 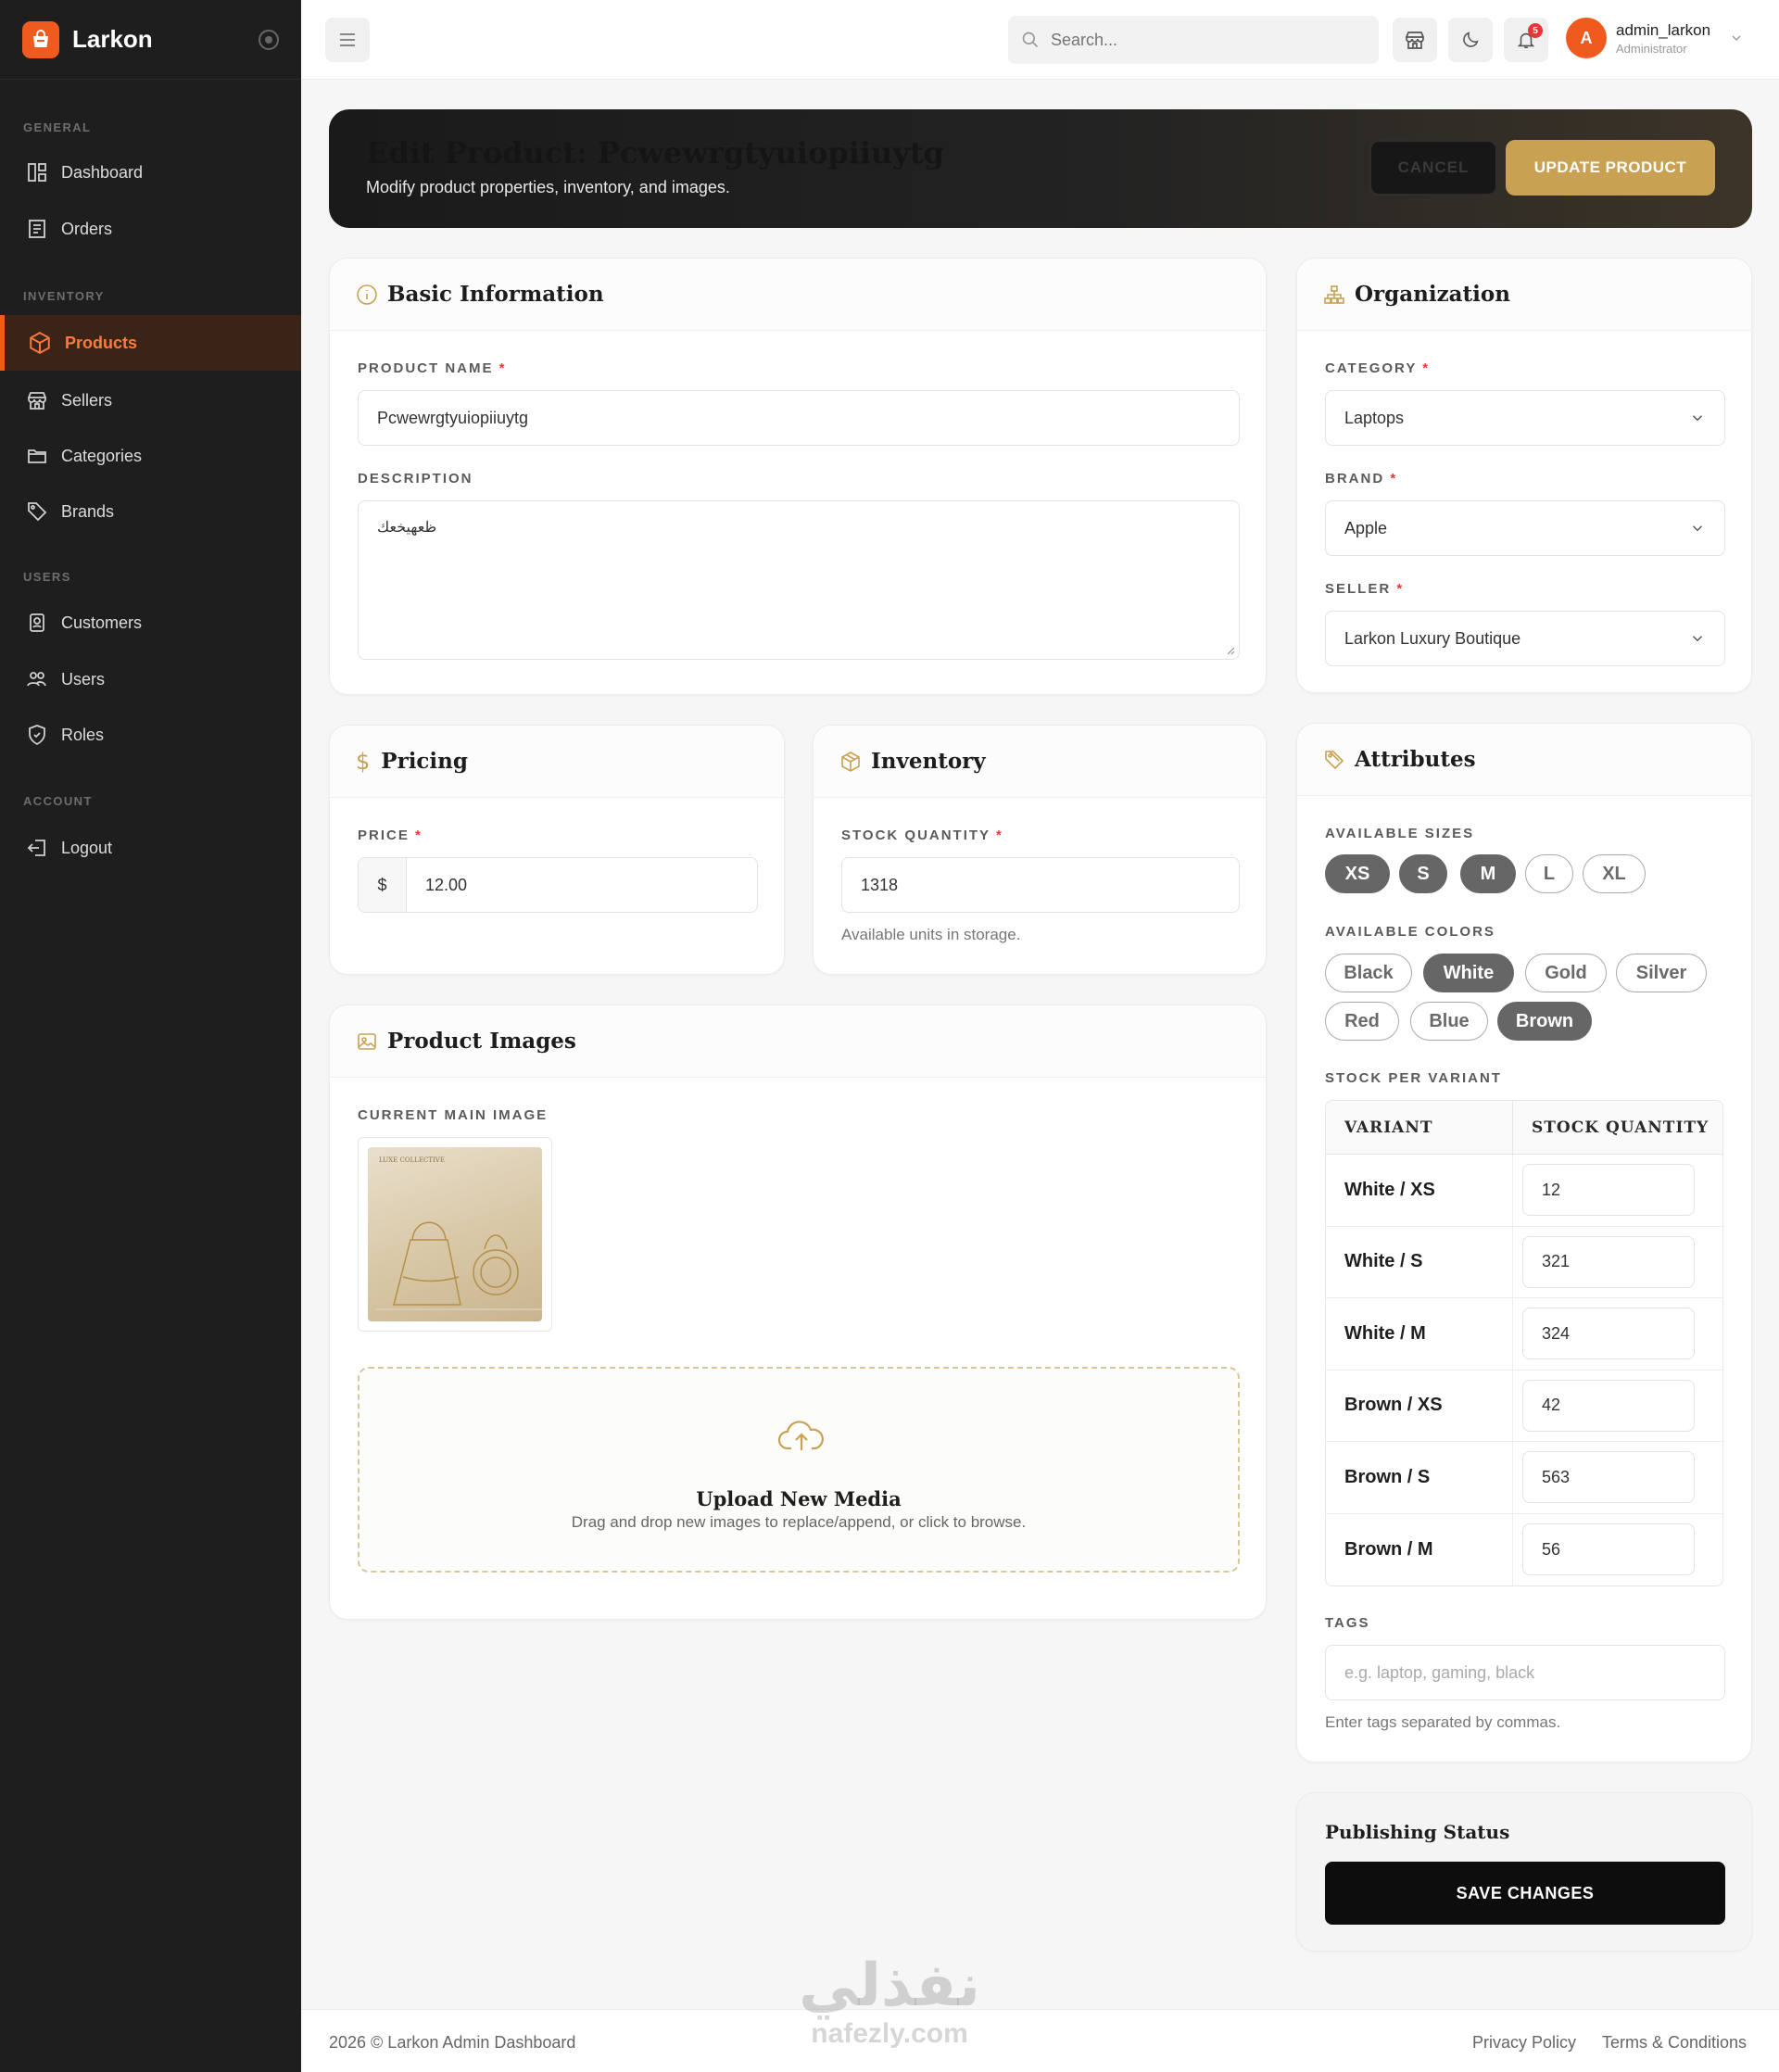 I want to click on current-main-image: LUXE COLLECTIVE, so click(x=455, y=1234).